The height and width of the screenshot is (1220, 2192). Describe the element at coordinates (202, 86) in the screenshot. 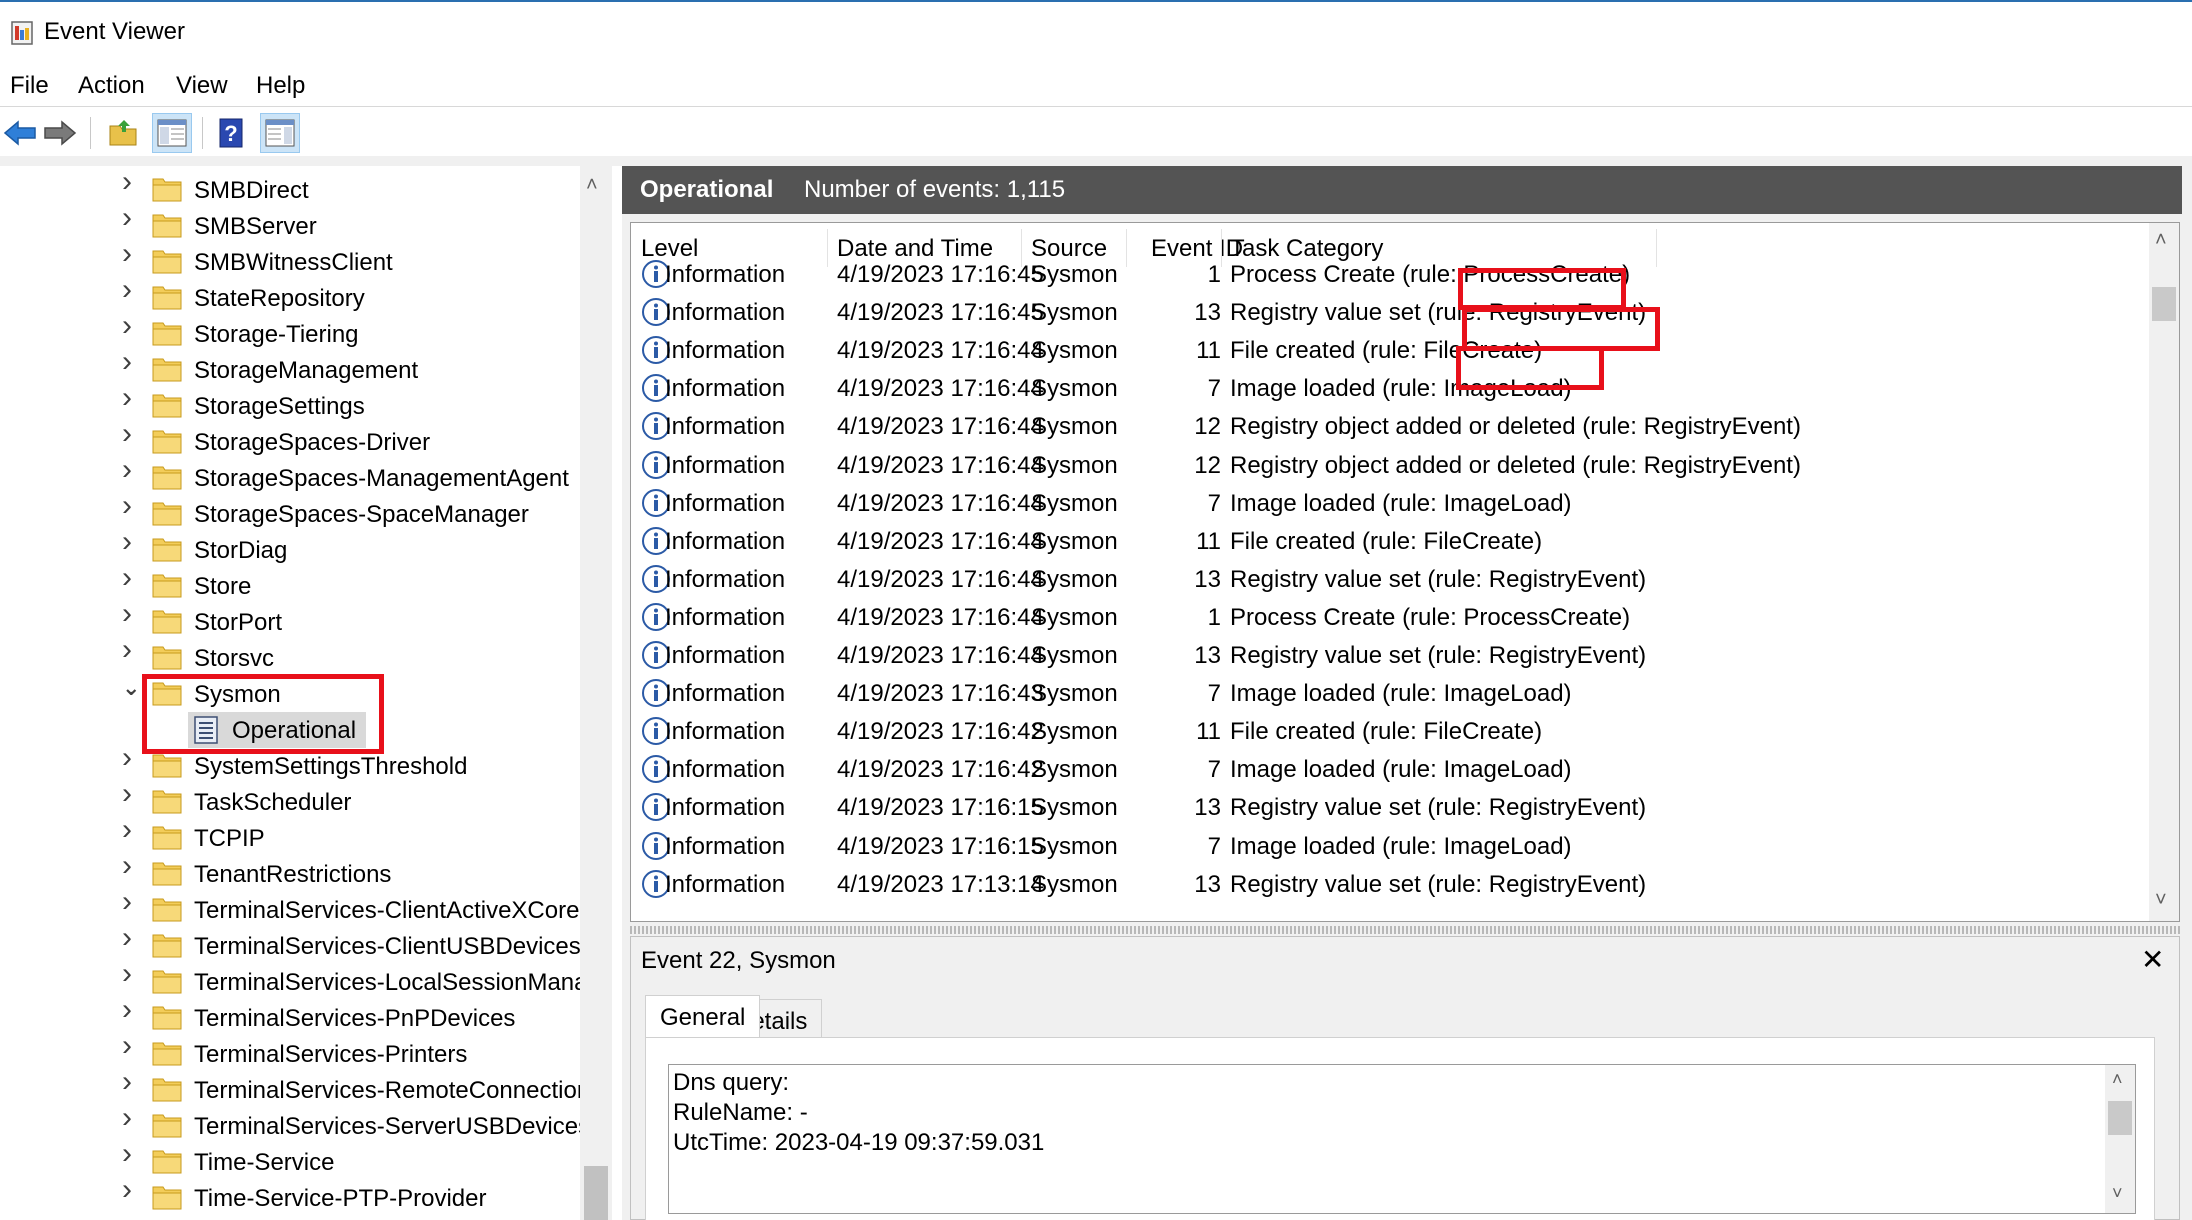

I see `menu-view: View` at that location.